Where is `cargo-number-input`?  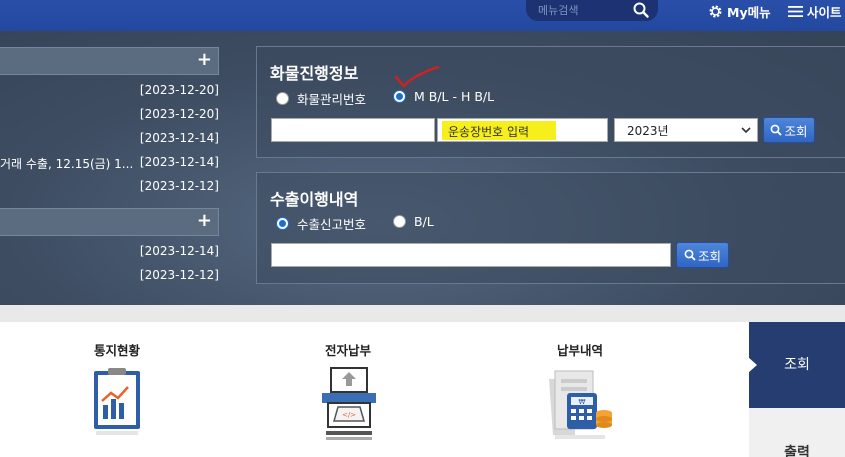 cargo-number-input is located at coordinates (353, 130).